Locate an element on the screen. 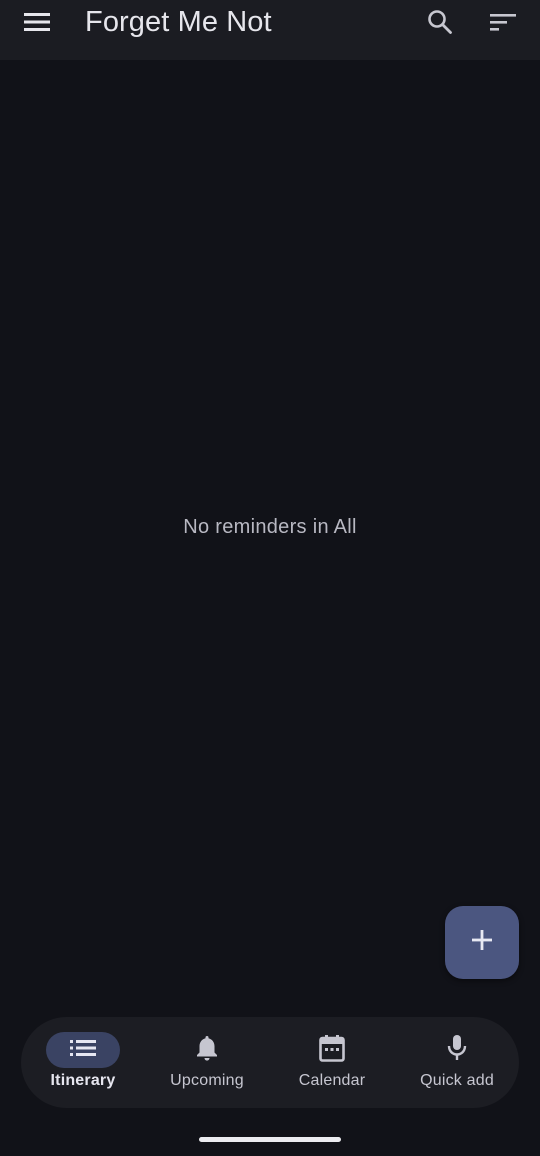 This screenshot has height=1156, width=540. nav-item-quick-add: Quick add is located at coordinates (457, 1062).